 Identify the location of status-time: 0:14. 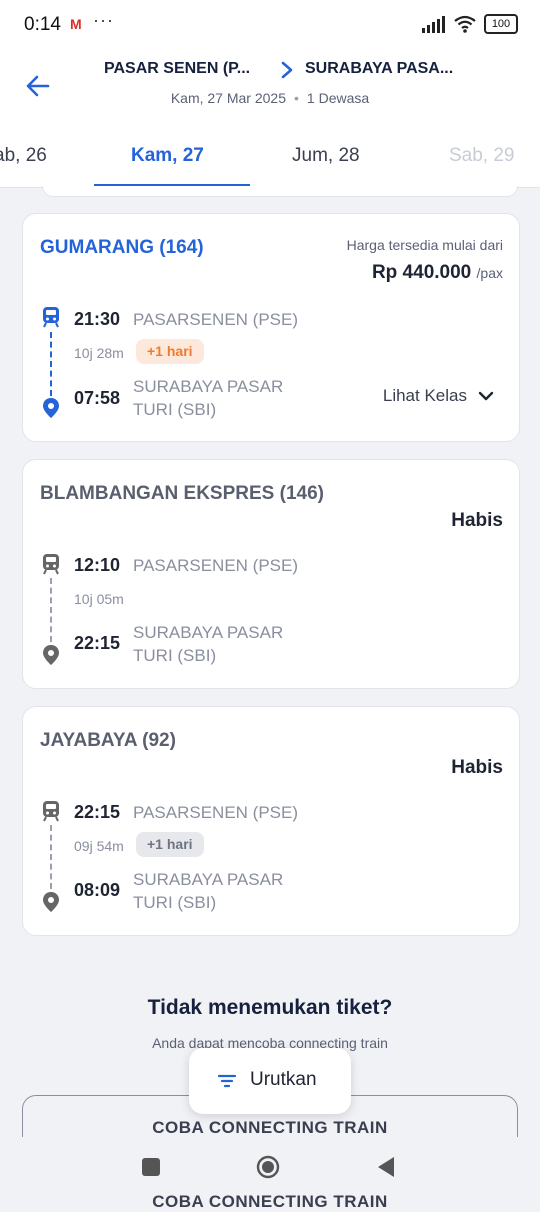
(42, 24).